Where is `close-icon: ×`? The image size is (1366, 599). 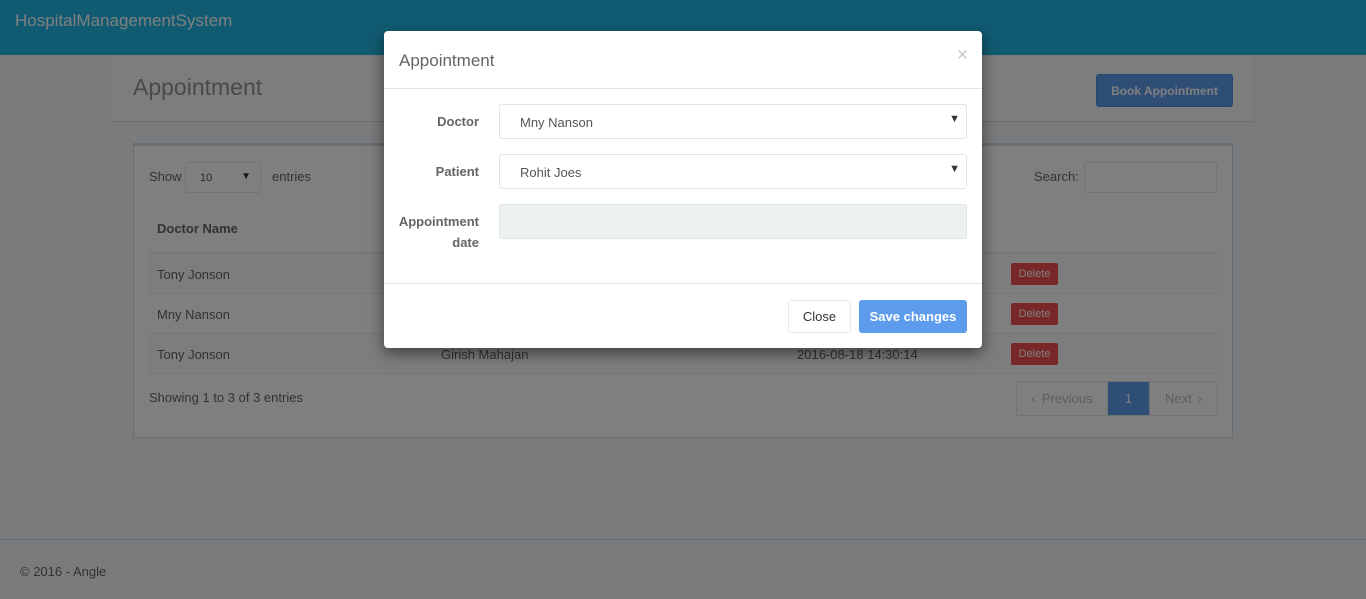 close-icon: × is located at coordinates (962, 56).